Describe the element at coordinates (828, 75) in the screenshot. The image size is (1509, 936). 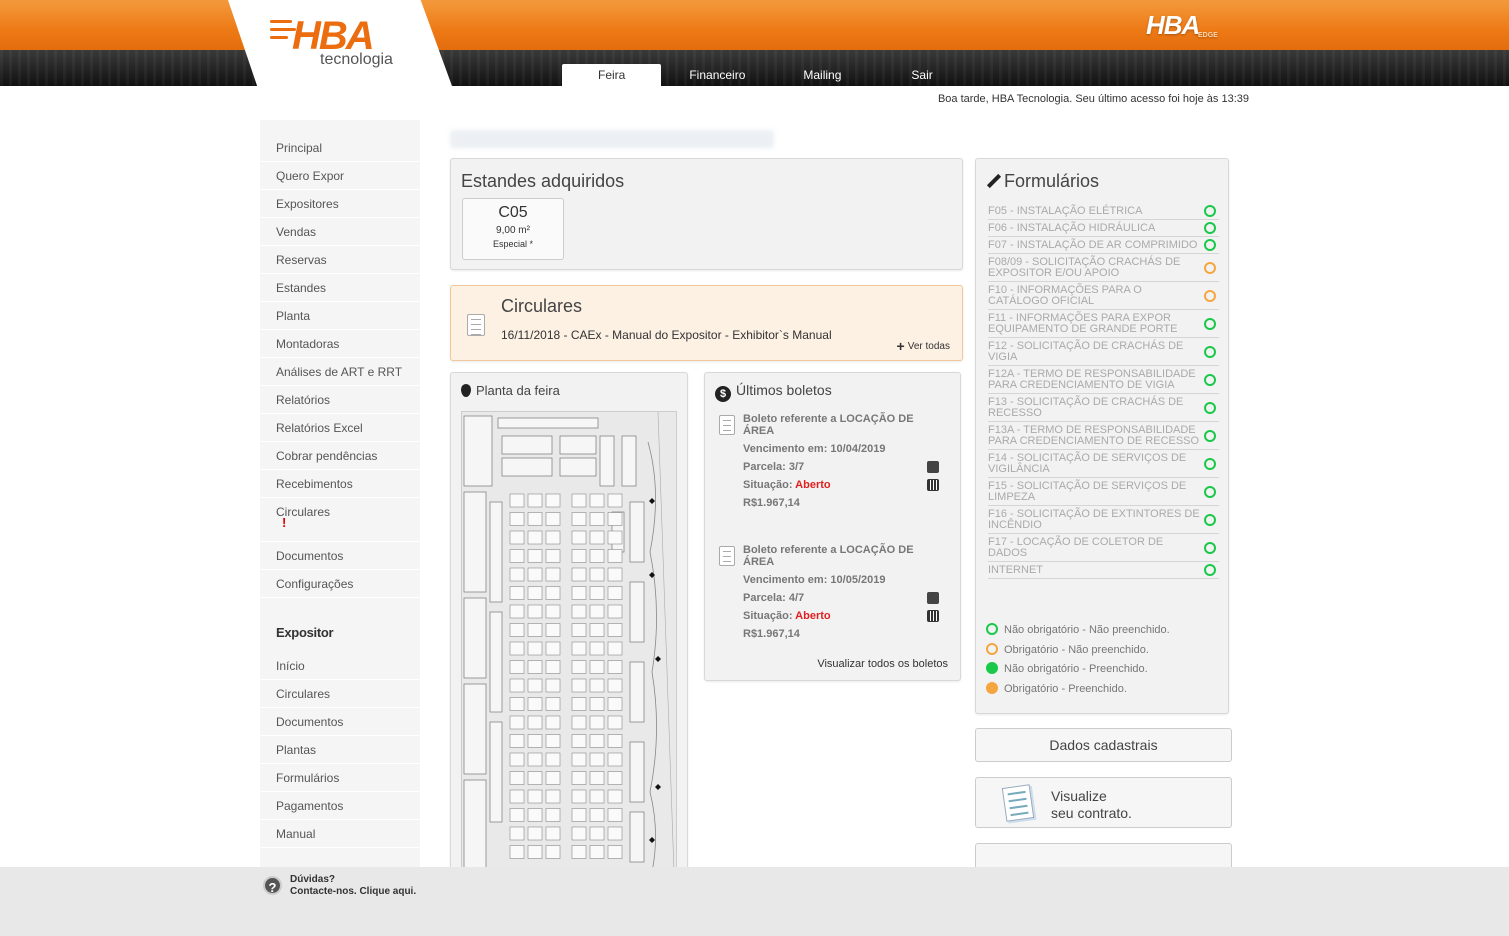
I see `tab-mailing: Mailing` at that location.